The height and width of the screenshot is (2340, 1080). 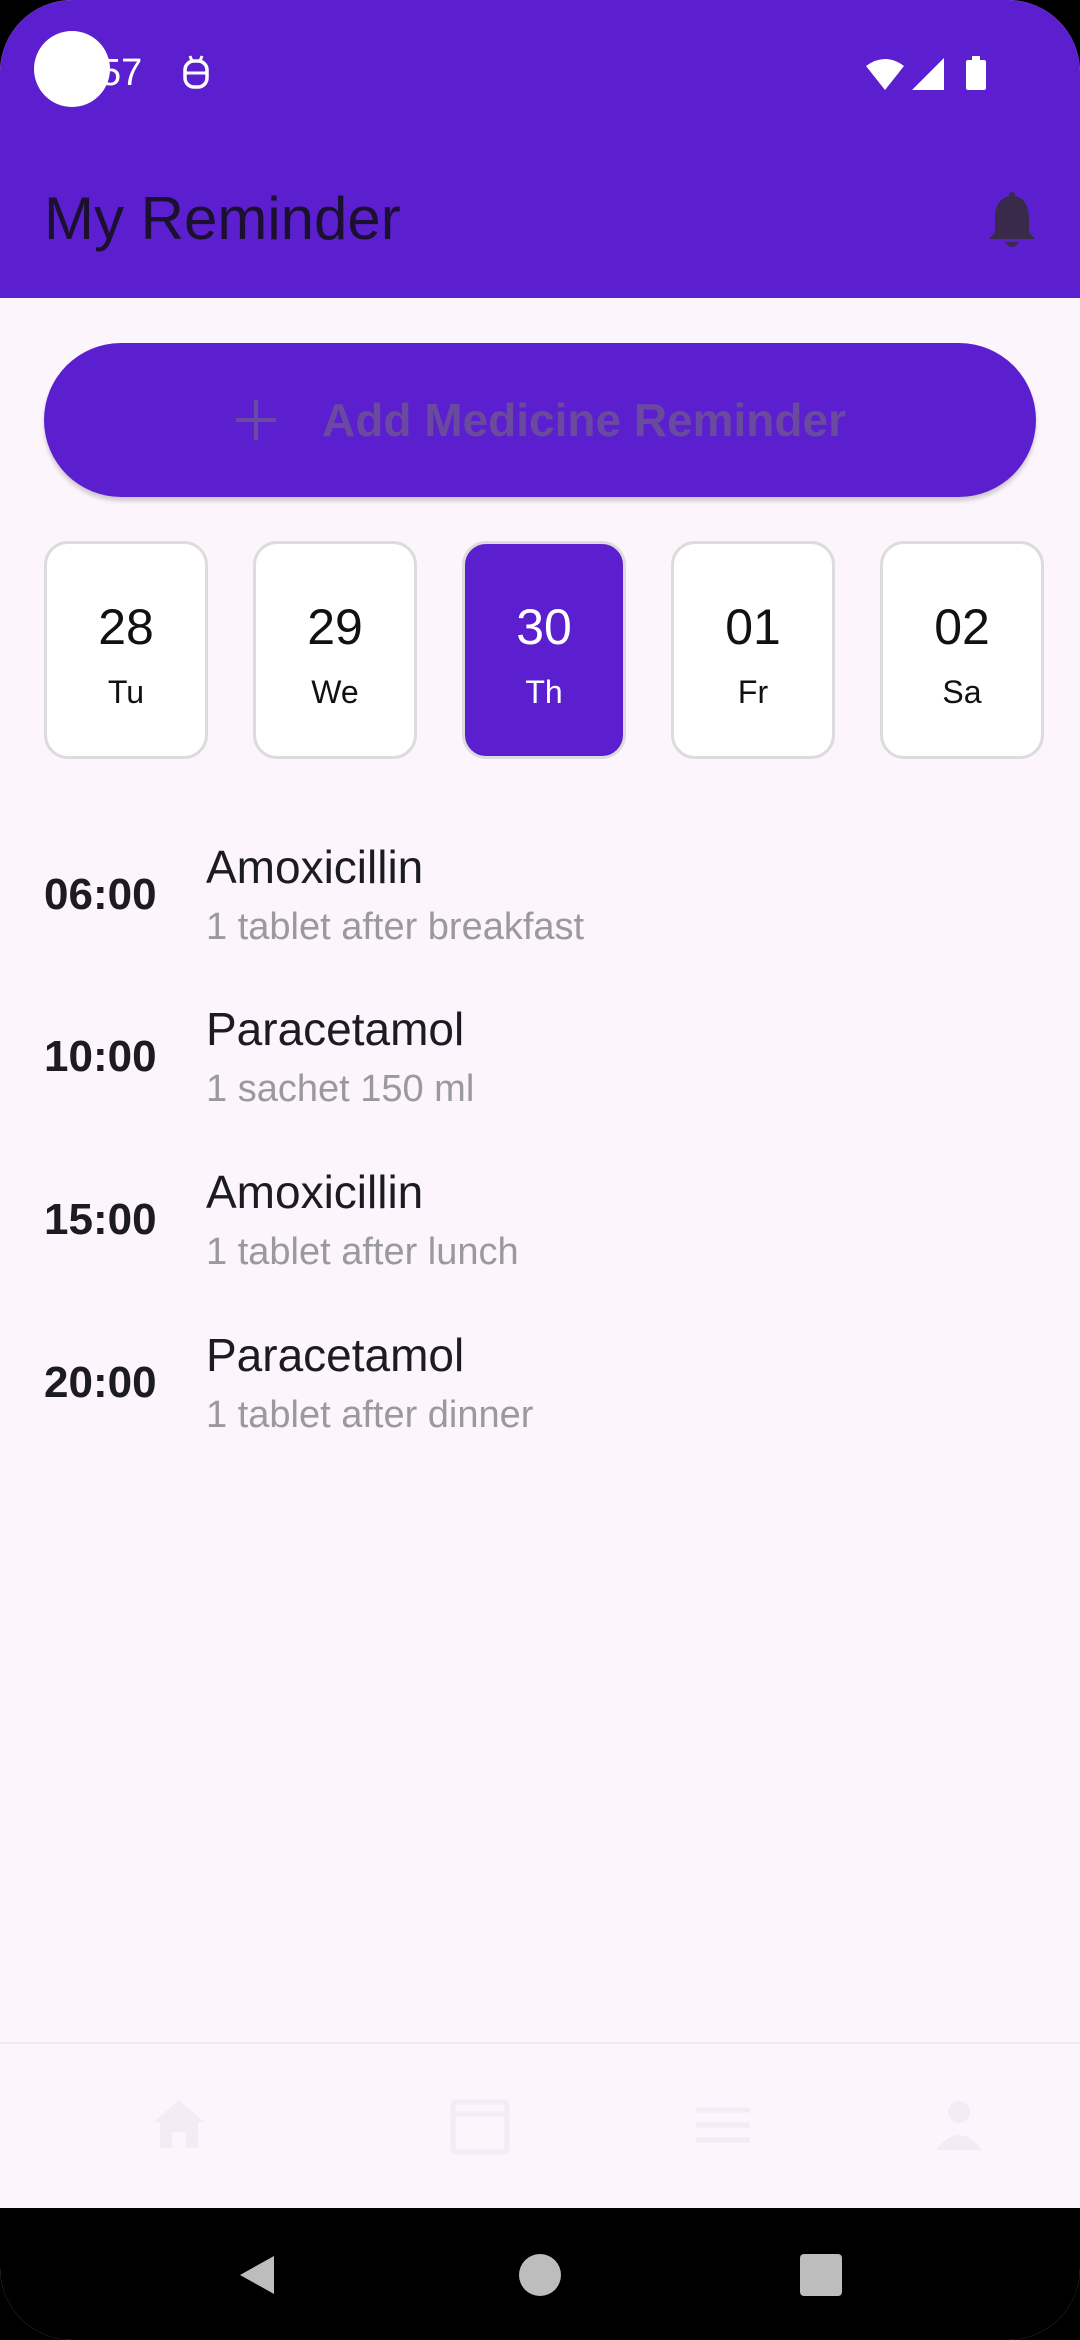 What do you see at coordinates (976, 73) in the screenshot?
I see `battery-icon` at bounding box center [976, 73].